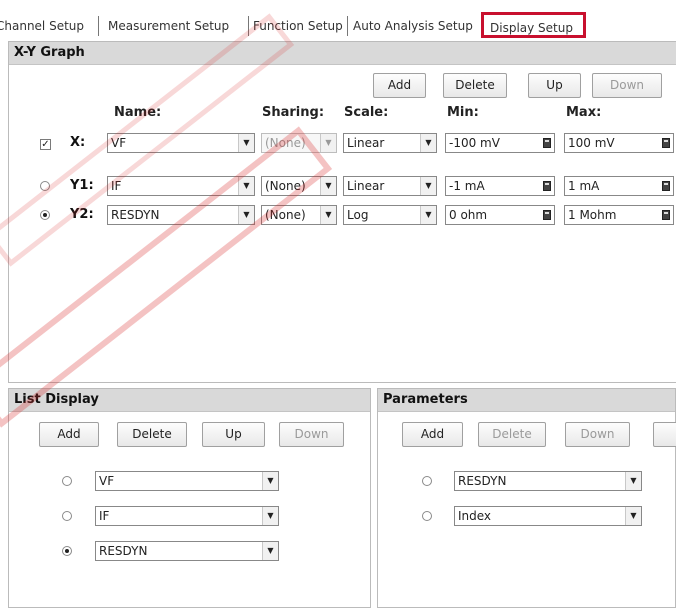  Describe the element at coordinates (500, 215) in the screenshot. I see `y2-min-field: 0 ohm` at that location.